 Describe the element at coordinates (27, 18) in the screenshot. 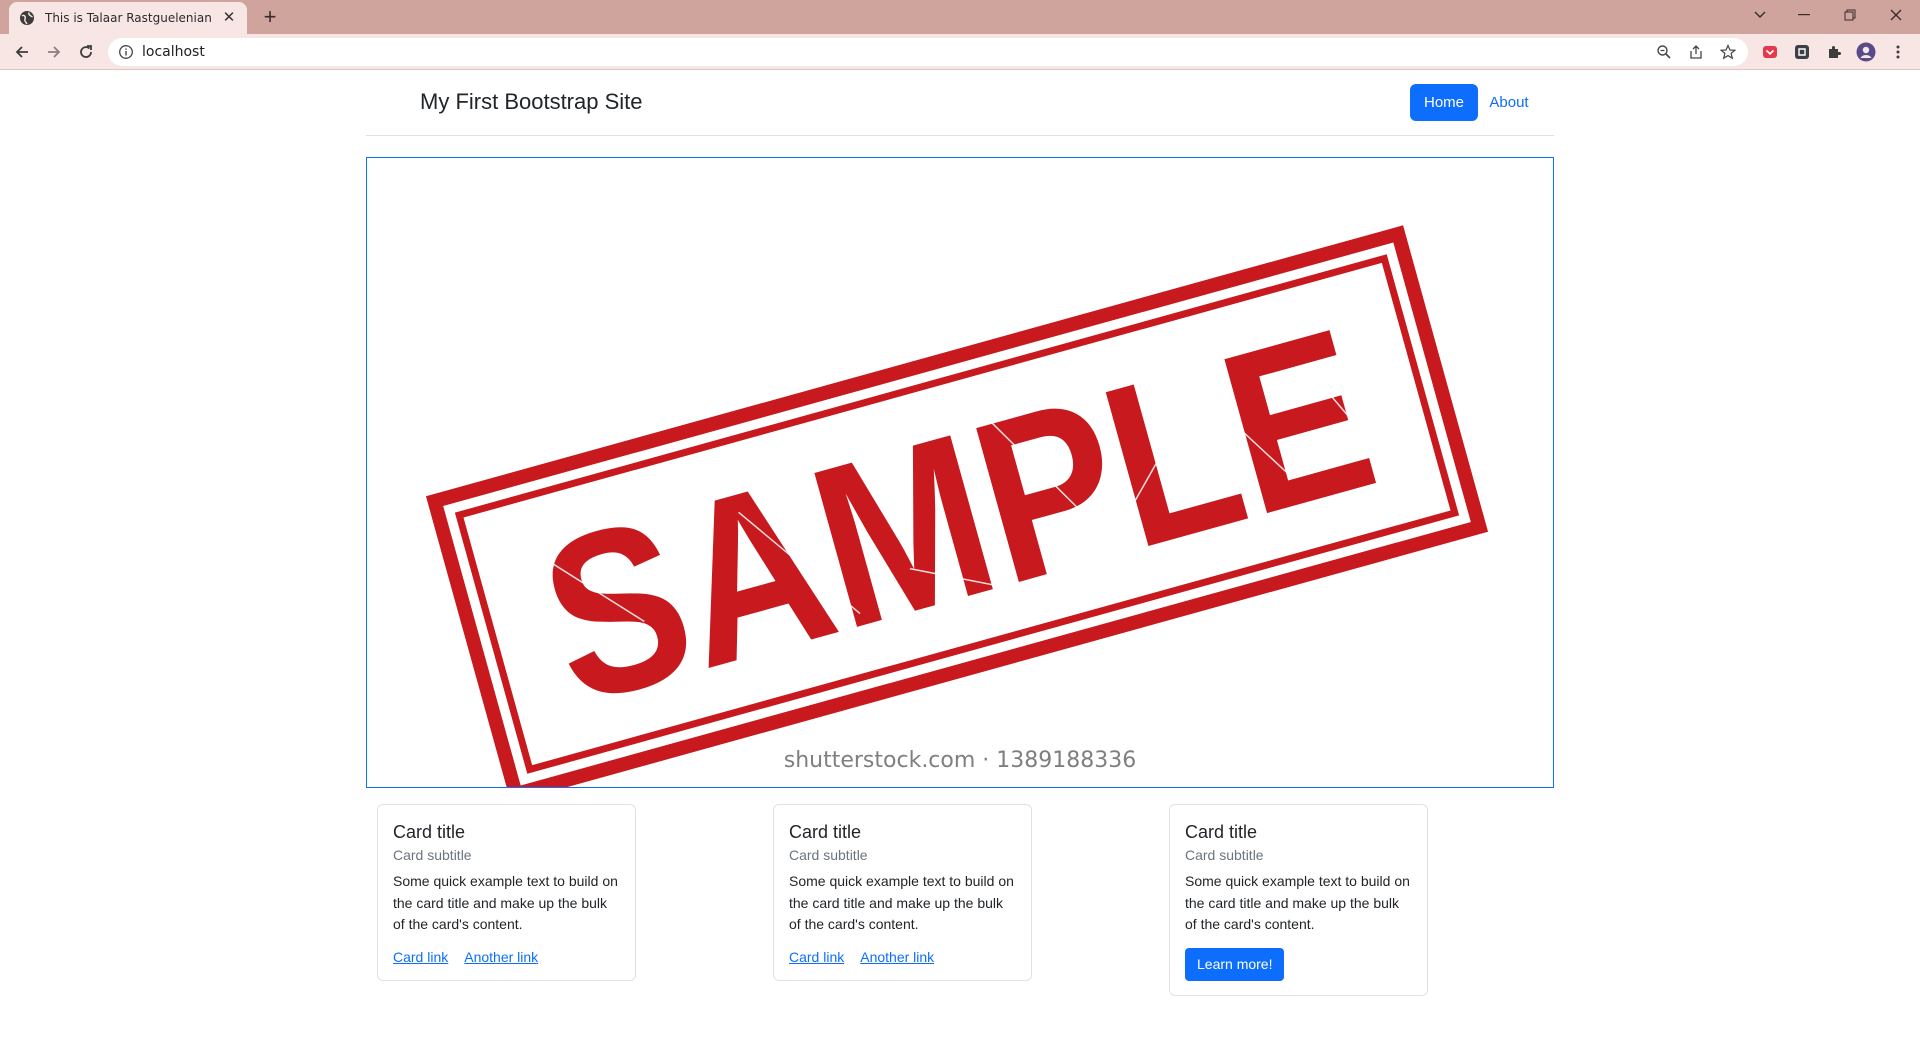

I see `globe-icon` at that location.